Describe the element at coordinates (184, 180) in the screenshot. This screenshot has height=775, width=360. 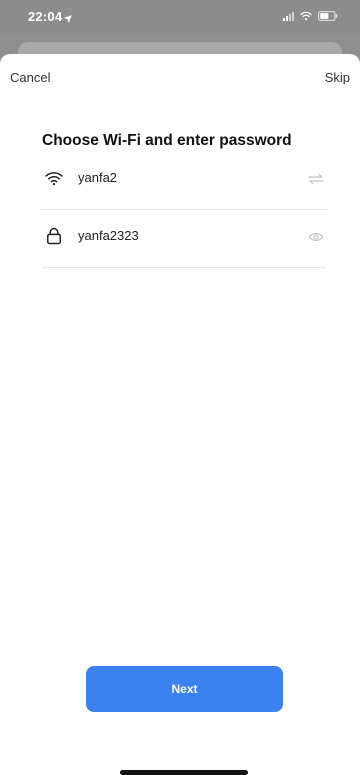
I see `wifi-ssid-field: yanfa2` at that location.